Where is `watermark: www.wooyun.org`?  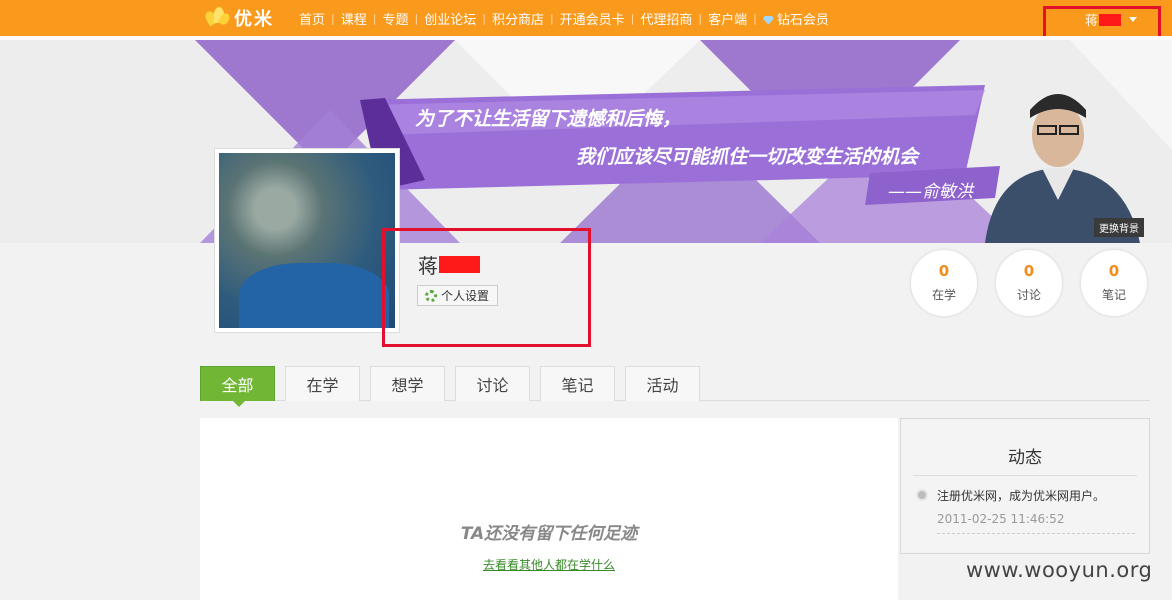 watermark: www.wooyun.org is located at coordinates (1059, 570).